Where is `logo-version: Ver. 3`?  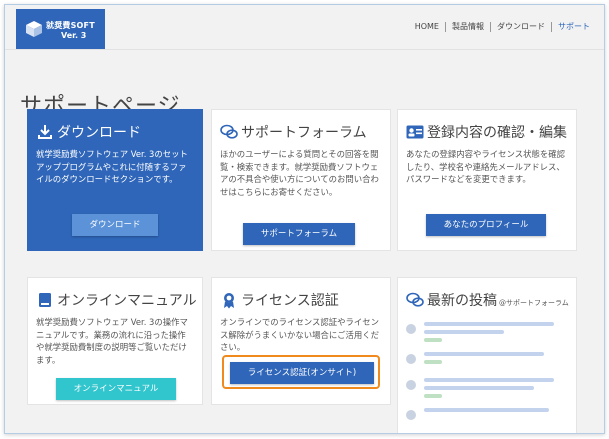 logo-version: Ver. 3 is located at coordinates (74, 35).